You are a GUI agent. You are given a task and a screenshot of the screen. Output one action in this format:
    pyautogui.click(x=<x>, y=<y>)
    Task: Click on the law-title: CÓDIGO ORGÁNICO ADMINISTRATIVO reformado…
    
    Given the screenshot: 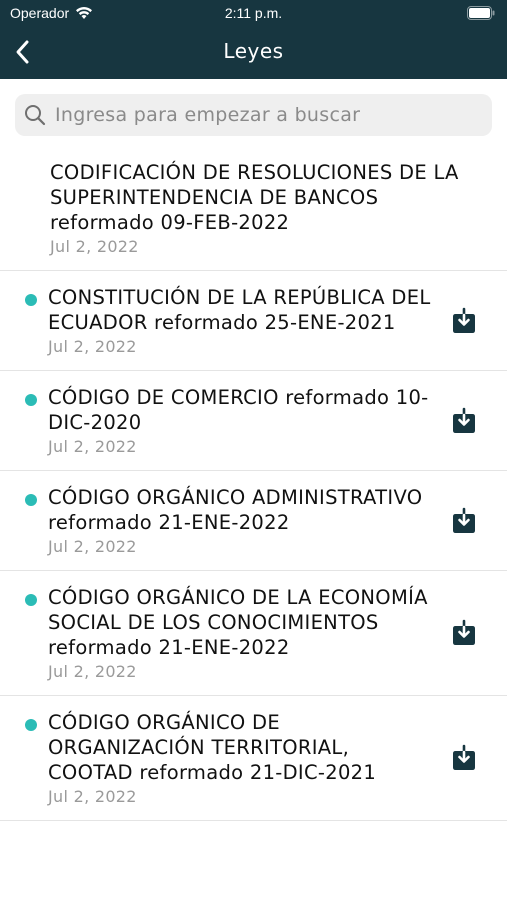 What is the action you would take?
    pyautogui.click(x=235, y=510)
    